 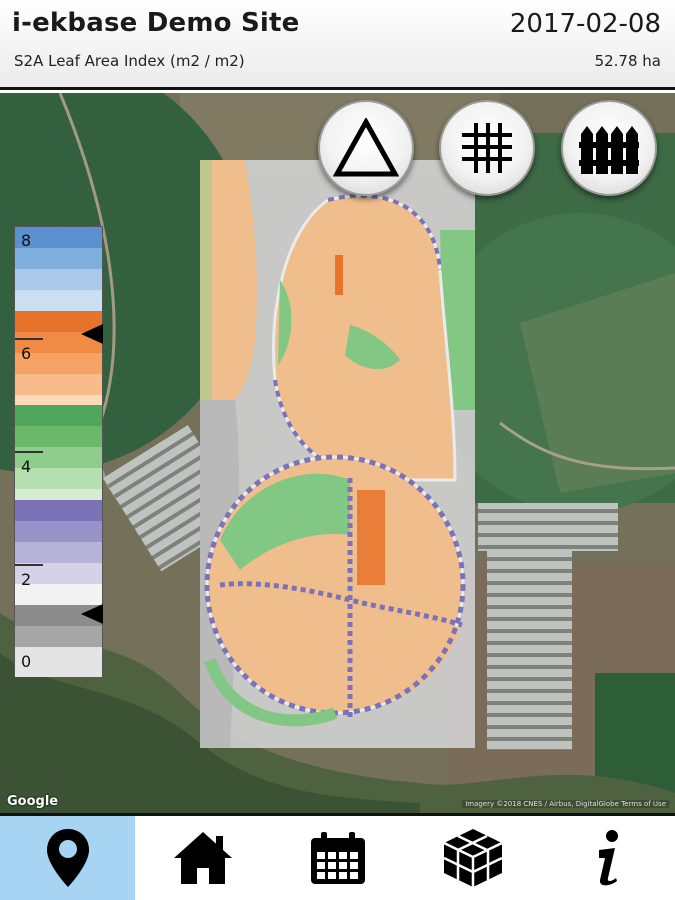 I want to click on map-pin-icon, so click(x=67, y=858).